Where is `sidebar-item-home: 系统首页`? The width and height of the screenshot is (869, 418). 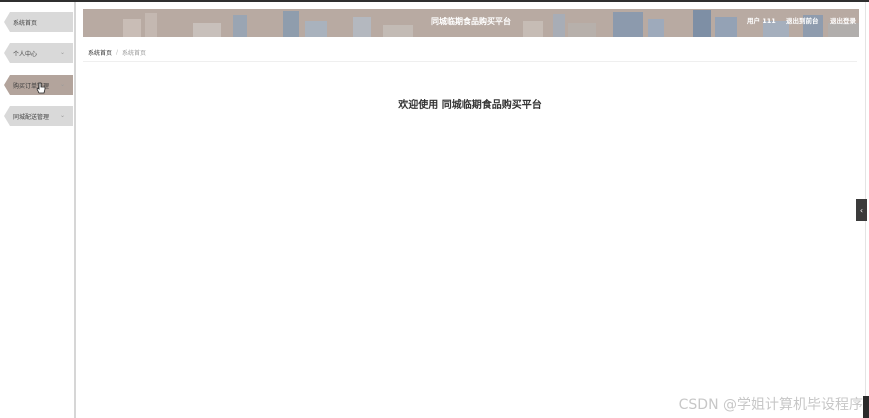
sidebar-item-home: 系统首页 is located at coordinates (38, 22).